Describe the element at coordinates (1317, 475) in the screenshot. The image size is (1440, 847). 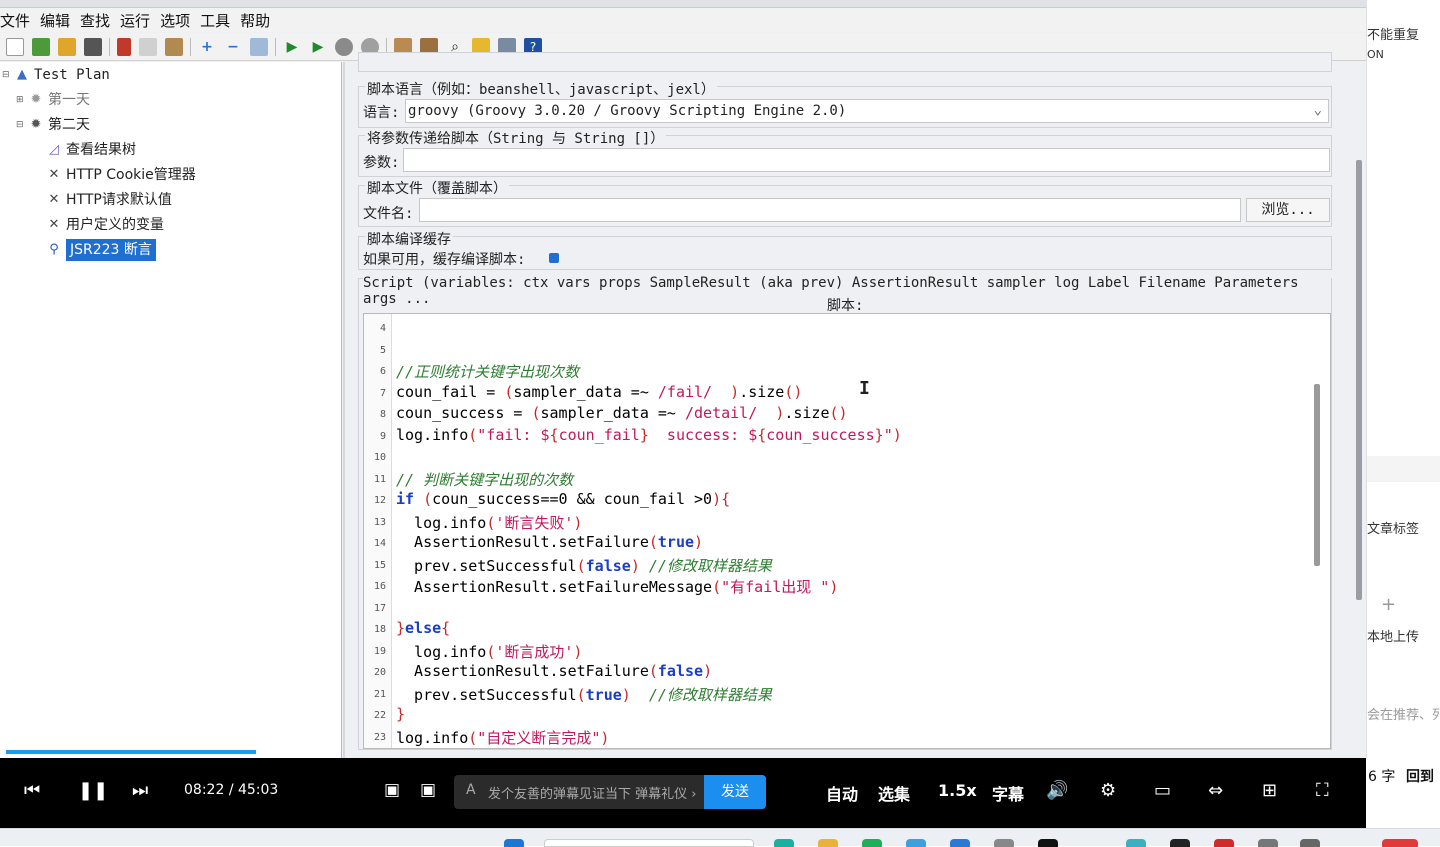
I see `editor-scrollbar` at that location.